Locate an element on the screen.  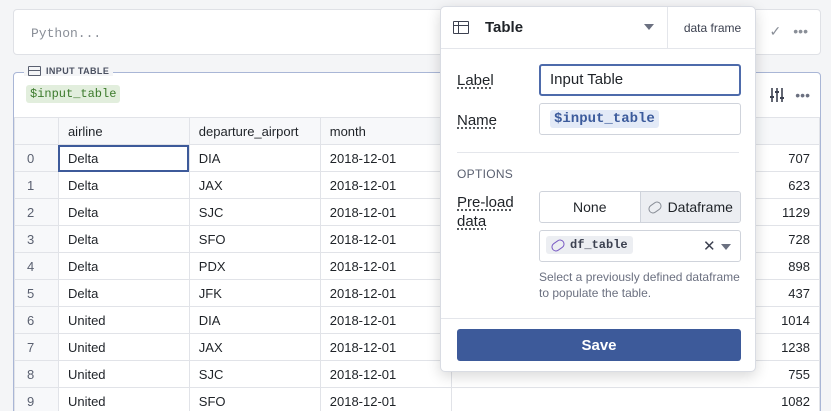
column-header-departure-airport: departure_airport is located at coordinates (254, 131).